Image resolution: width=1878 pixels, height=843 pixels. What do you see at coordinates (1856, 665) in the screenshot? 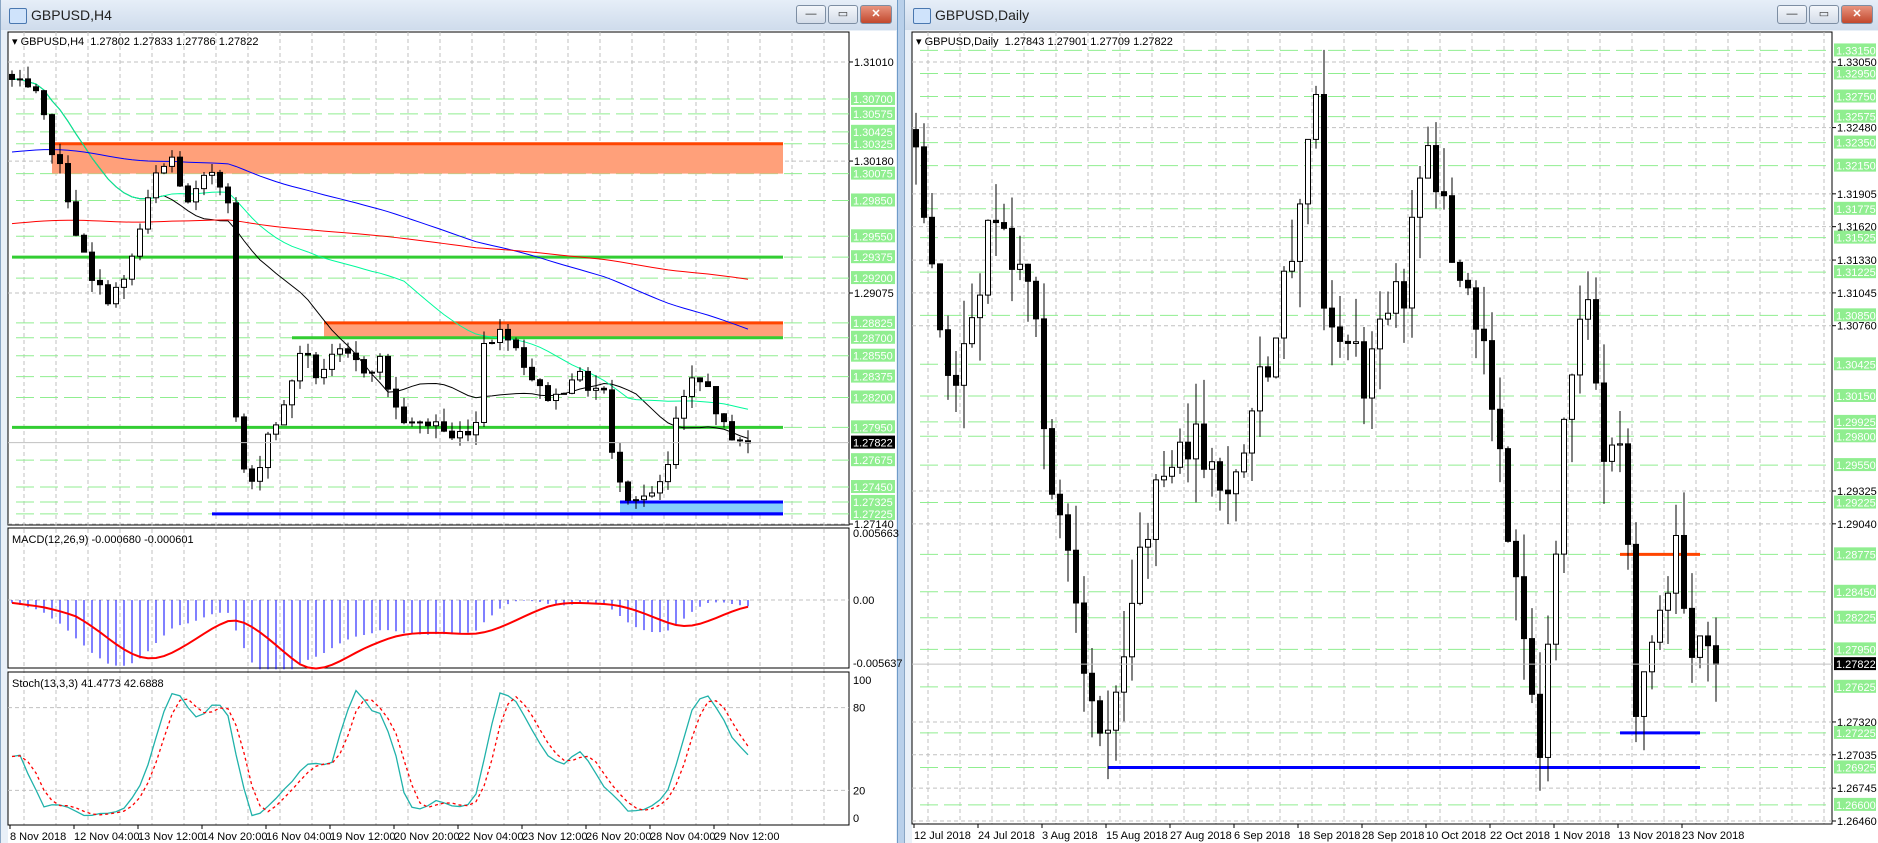
I see `current-price-label: 1.27822` at bounding box center [1856, 665].